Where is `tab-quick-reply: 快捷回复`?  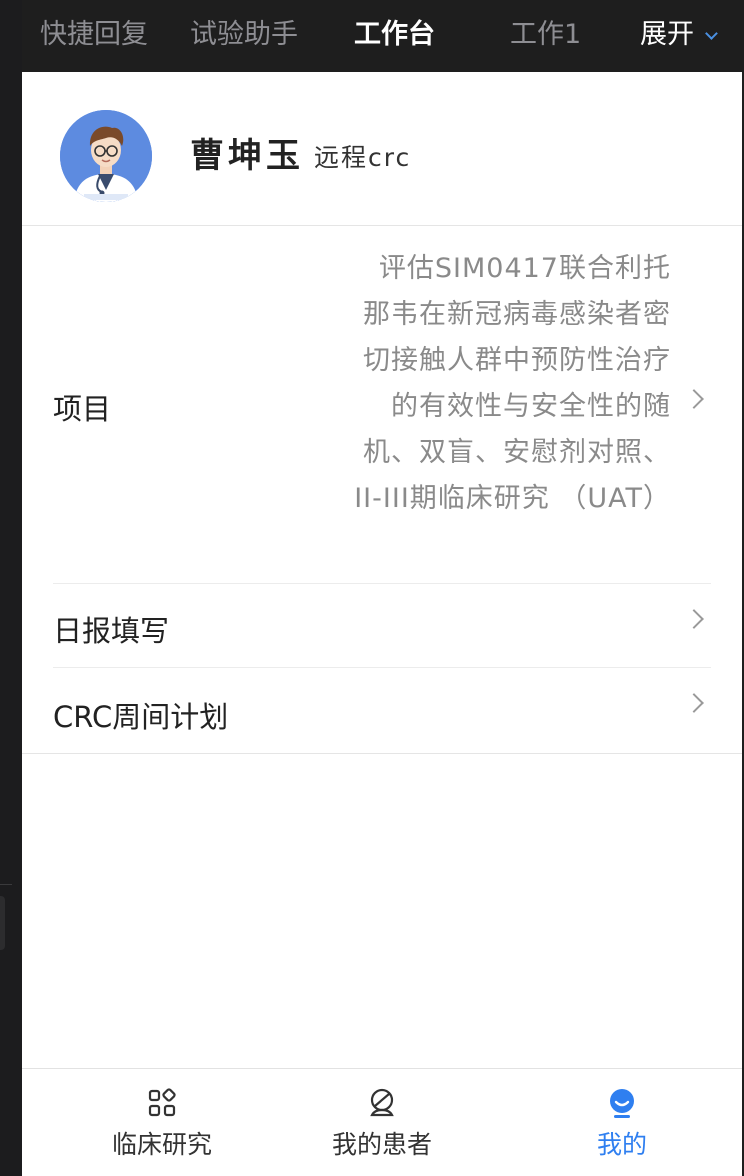 tab-quick-reply: 快捷回复 is located at coordinates (94, 36).